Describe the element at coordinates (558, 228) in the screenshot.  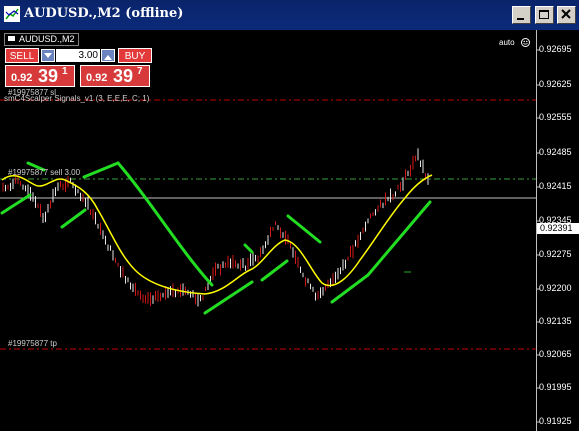
I see `current-price-tag: 0.92391` at that location.